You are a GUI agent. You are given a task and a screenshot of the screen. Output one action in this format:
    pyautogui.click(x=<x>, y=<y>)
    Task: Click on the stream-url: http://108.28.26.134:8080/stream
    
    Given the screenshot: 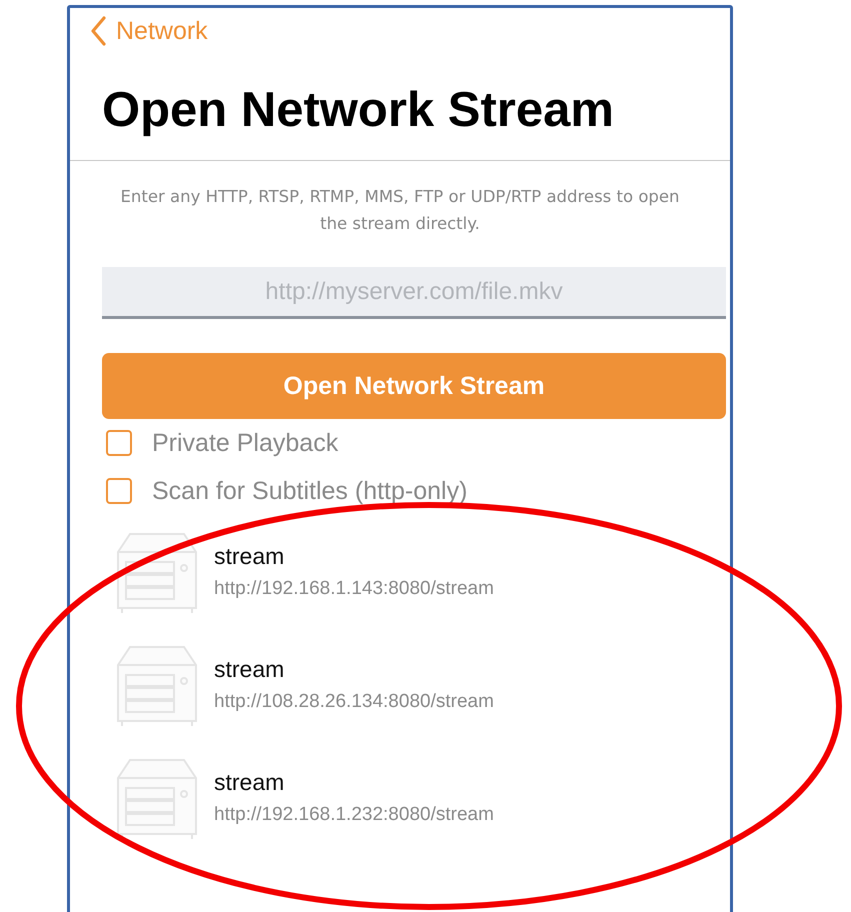 What is the action you would take?
    pyautogui.click(x=354, y=702)
    